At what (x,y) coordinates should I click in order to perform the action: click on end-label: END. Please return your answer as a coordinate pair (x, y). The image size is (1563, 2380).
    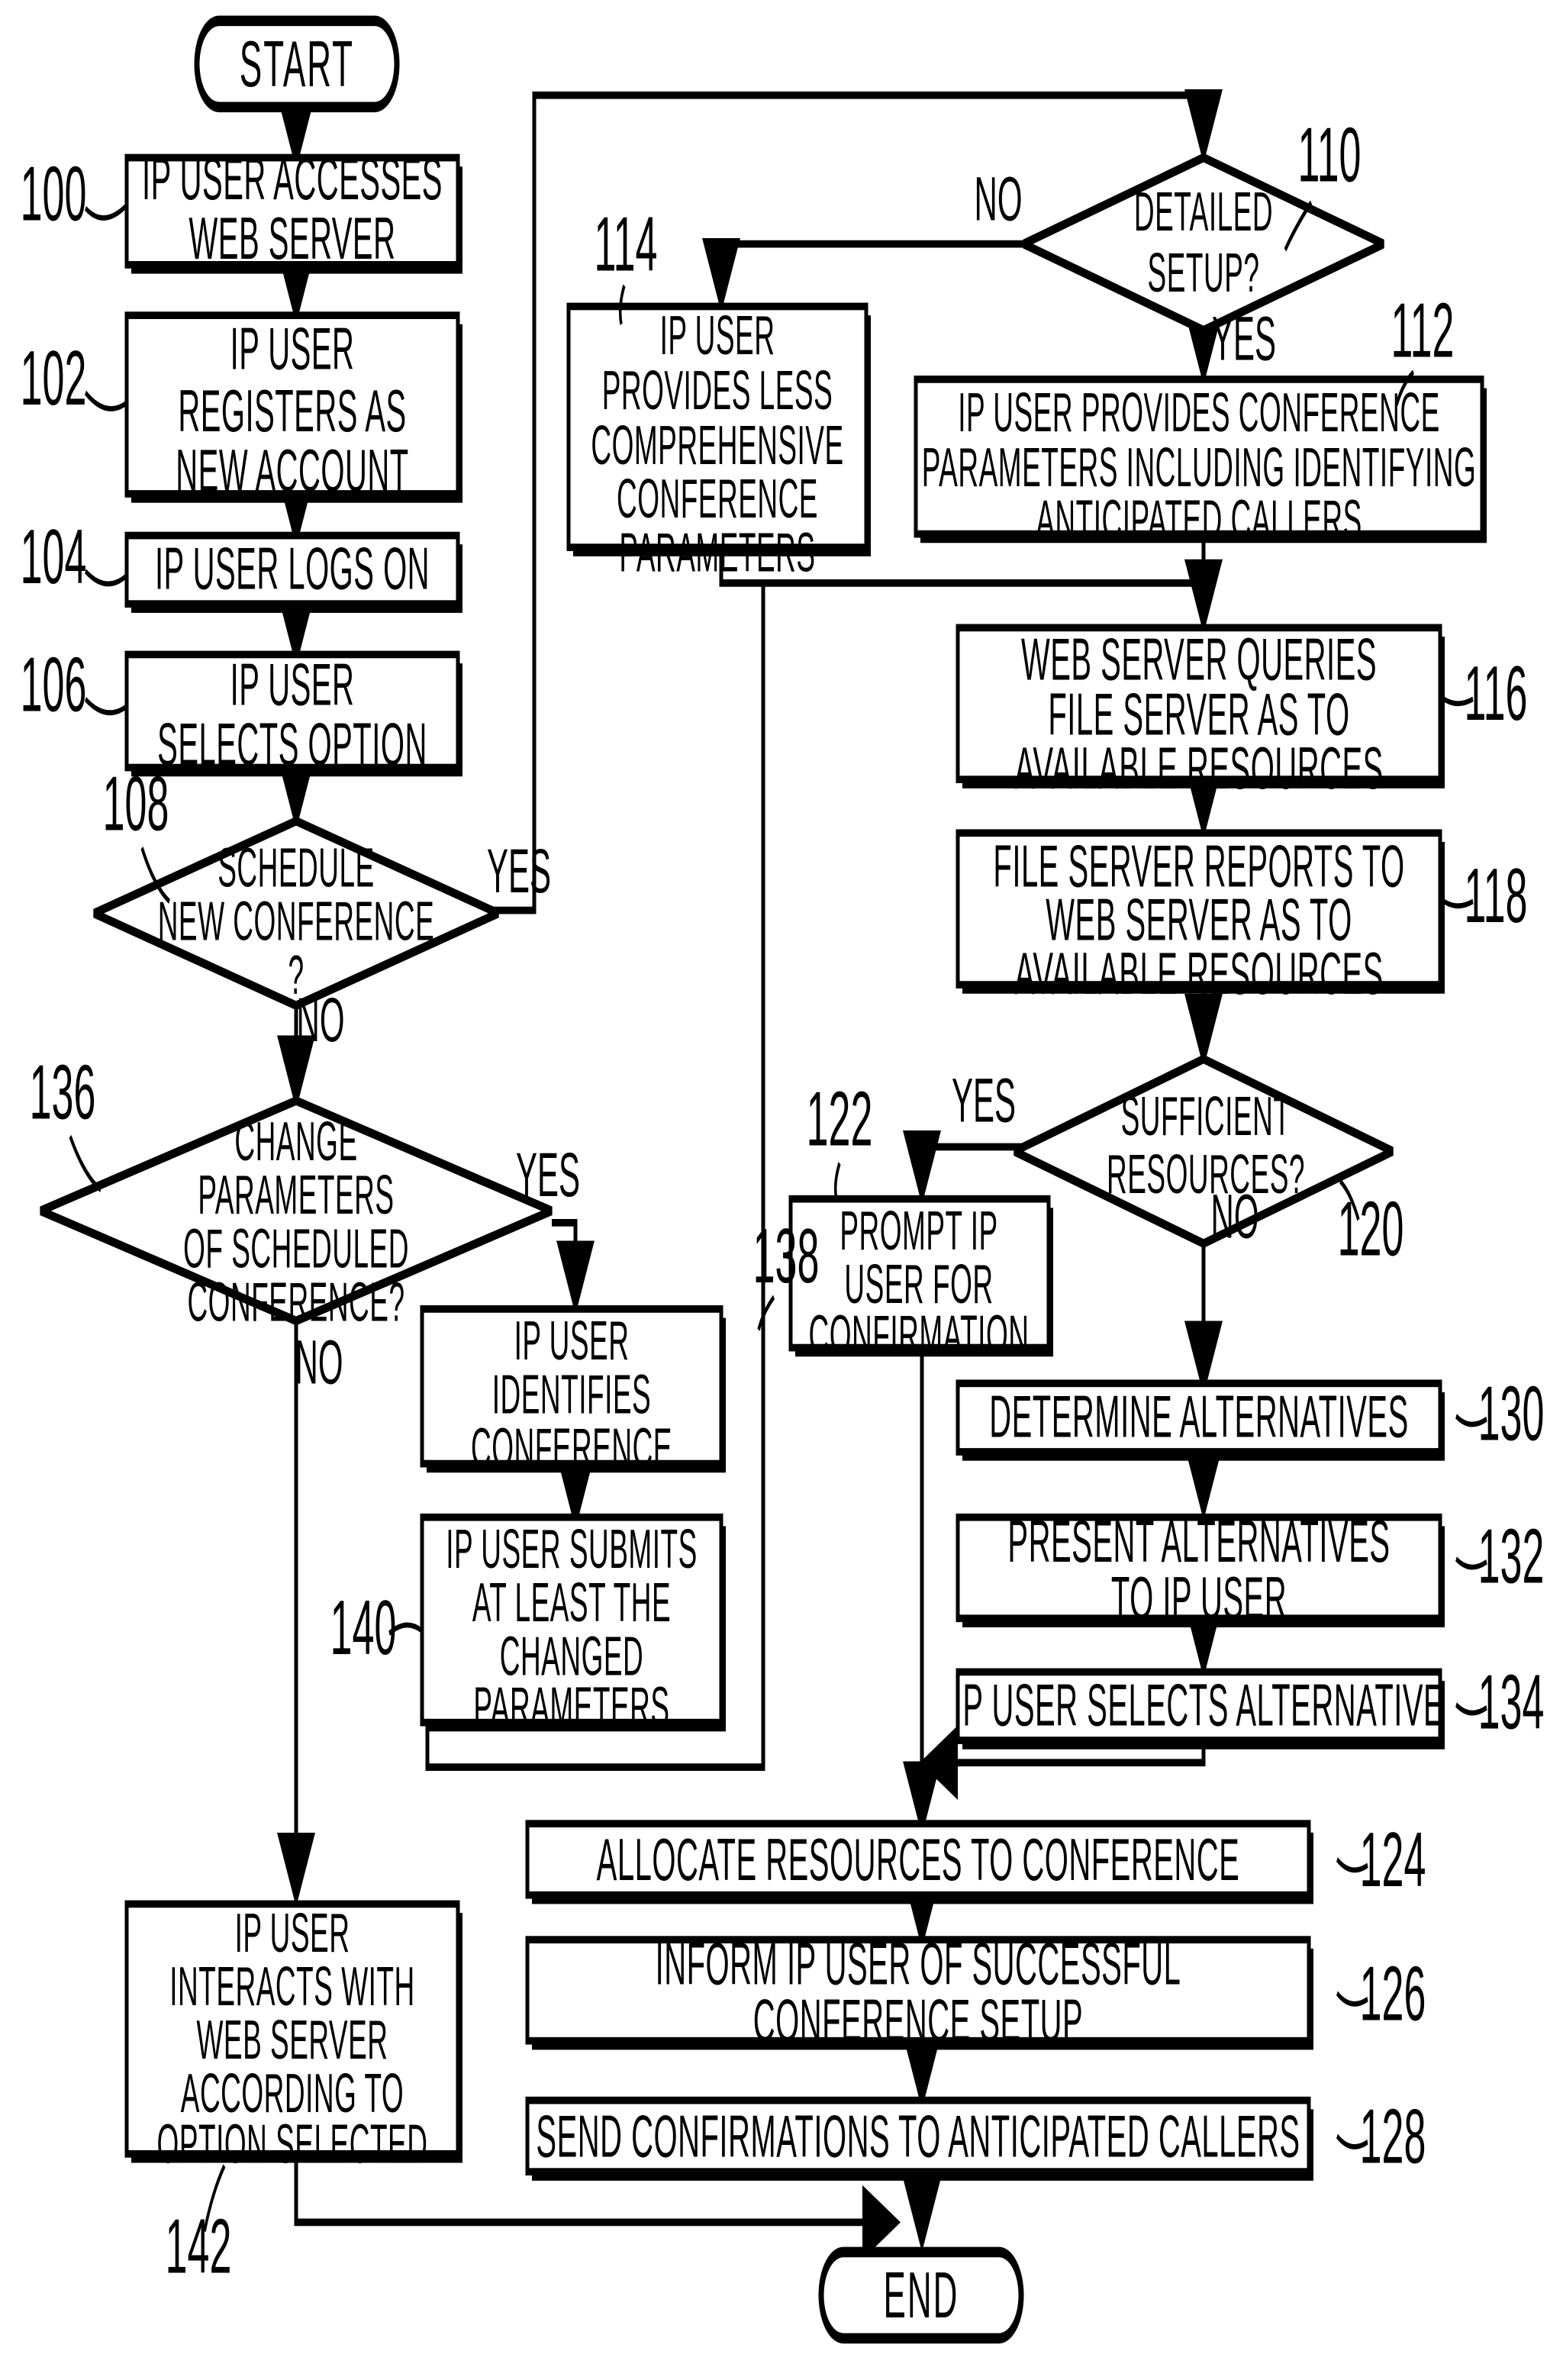
    Looking at the image, I should click on (921, 2295).